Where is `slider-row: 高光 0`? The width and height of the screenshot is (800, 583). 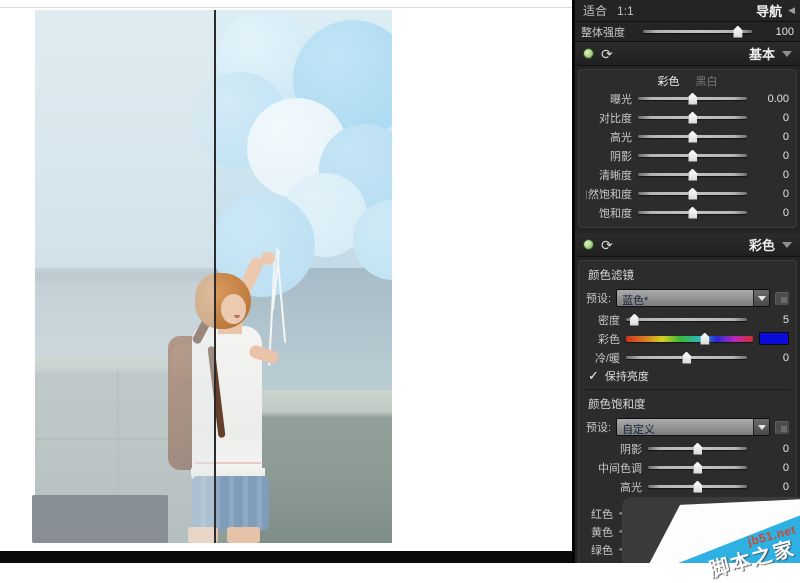
slider-row: 高光 0 is located at coordinates (687, 136).